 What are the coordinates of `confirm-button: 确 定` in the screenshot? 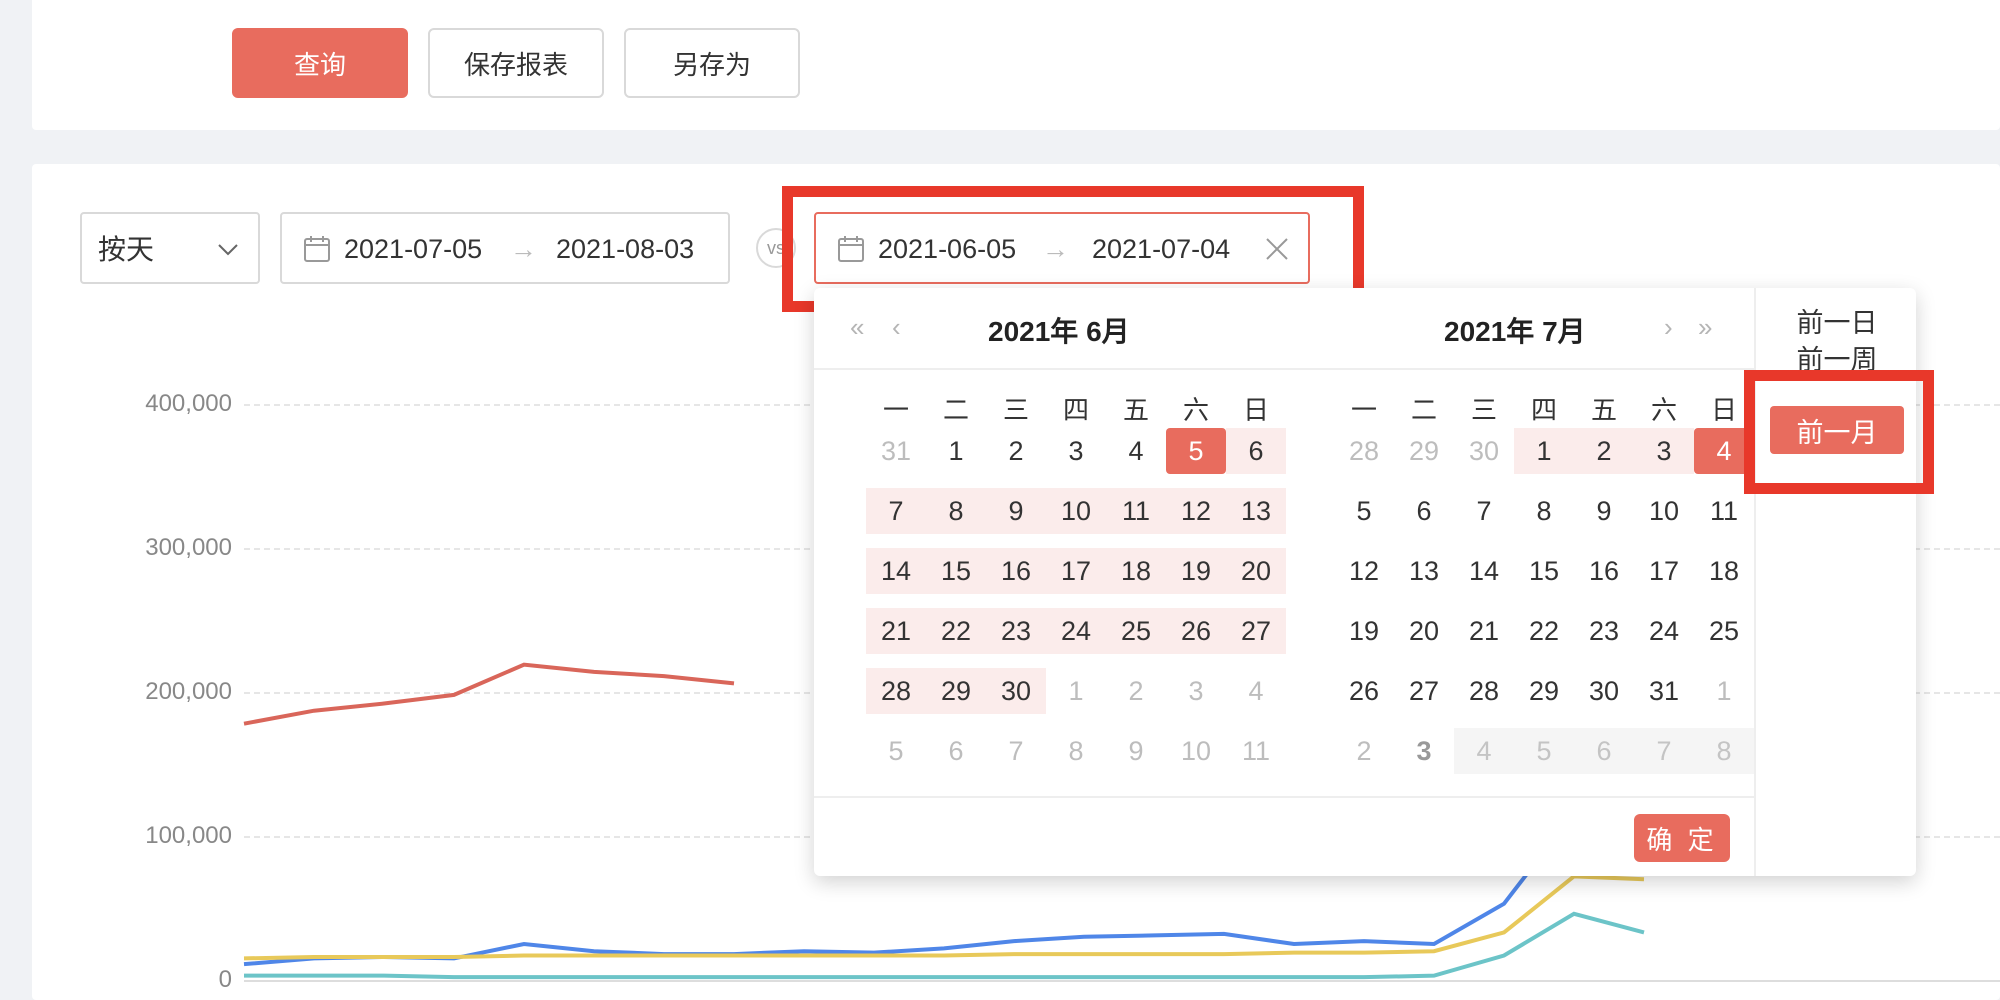 It's located at (1682, 838).